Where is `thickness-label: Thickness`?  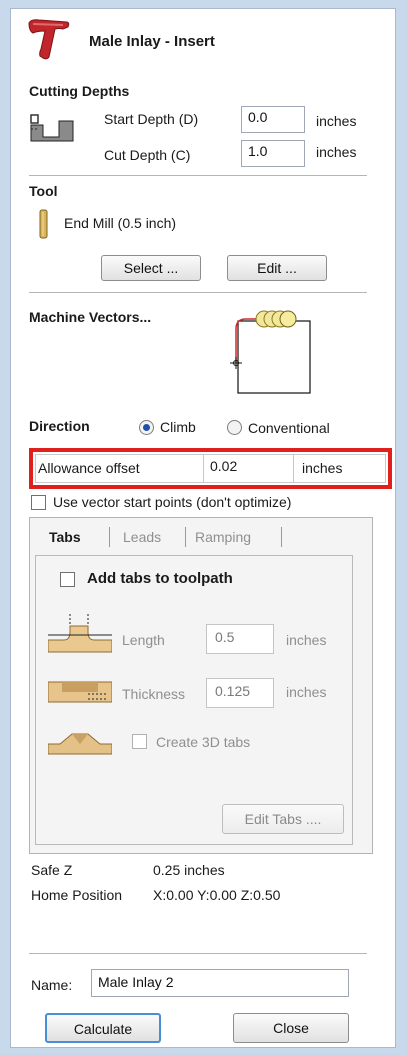
thickness-label: Thickness is located at coordinates (154, 694).